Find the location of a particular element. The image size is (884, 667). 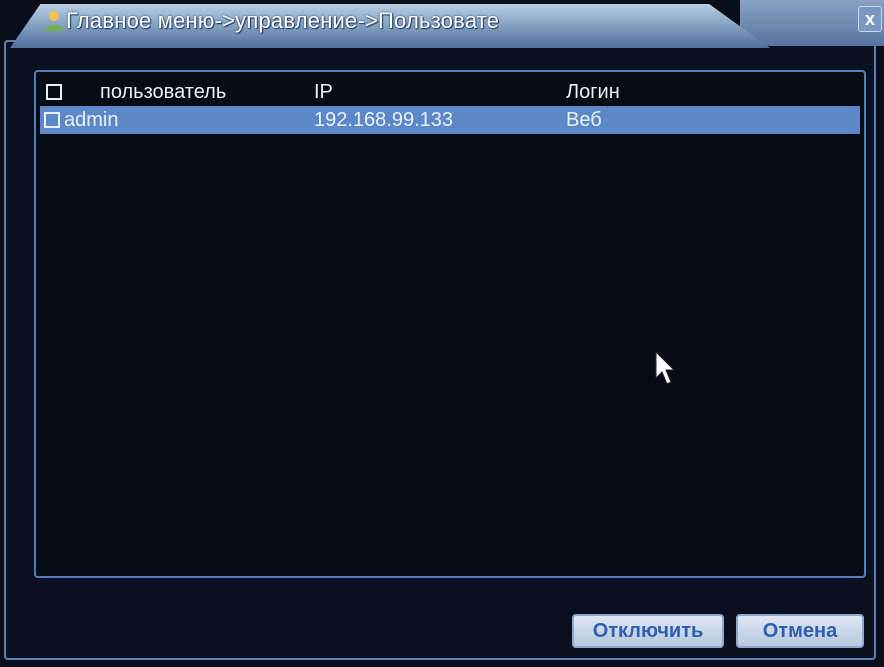

table-row: admin 192.168.99.133 Веб is located at coordinates (450, 120).